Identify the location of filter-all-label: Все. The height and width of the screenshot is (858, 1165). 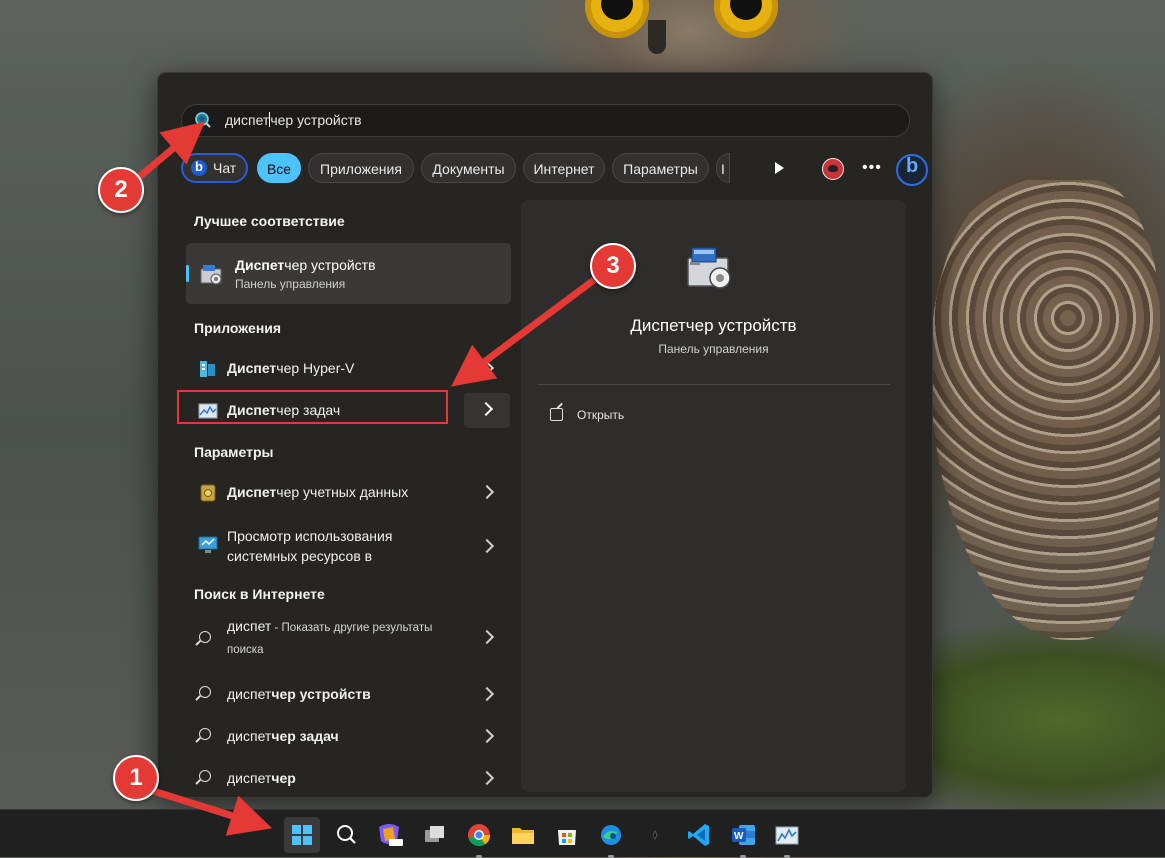
(279, 169).